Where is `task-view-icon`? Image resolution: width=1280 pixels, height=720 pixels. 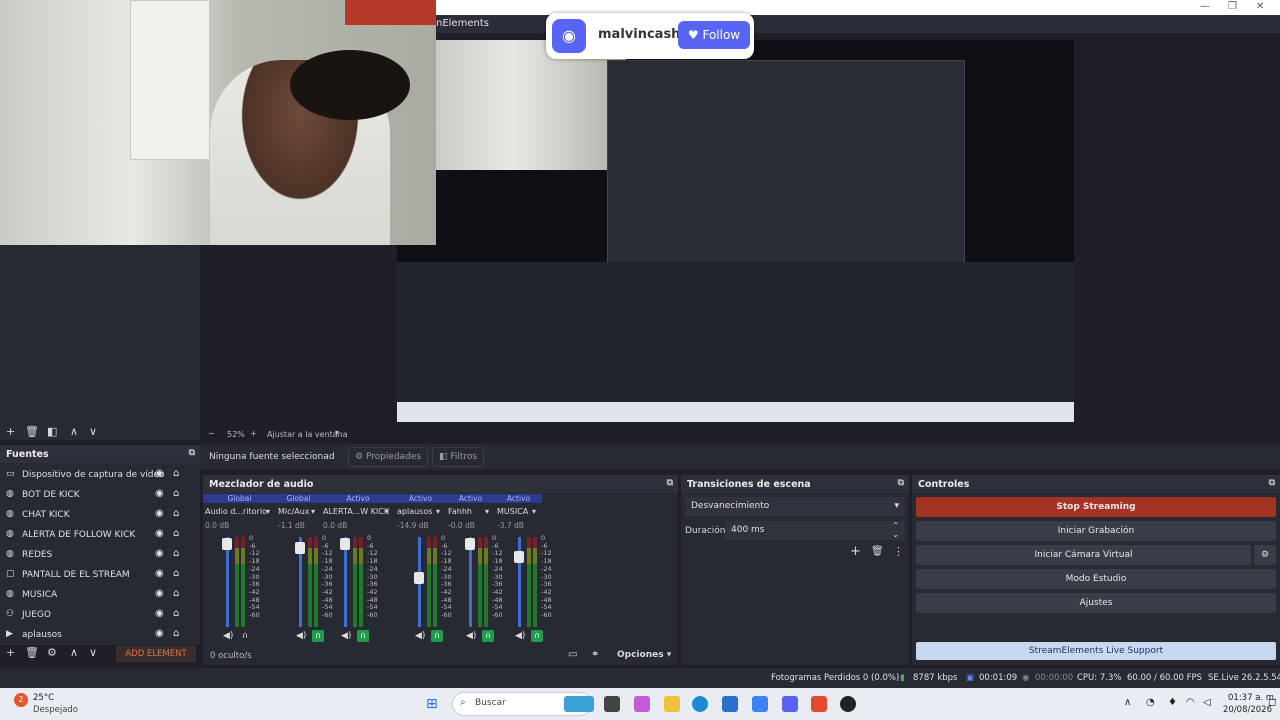 task-view-icon is located at coordinates (612, 704).